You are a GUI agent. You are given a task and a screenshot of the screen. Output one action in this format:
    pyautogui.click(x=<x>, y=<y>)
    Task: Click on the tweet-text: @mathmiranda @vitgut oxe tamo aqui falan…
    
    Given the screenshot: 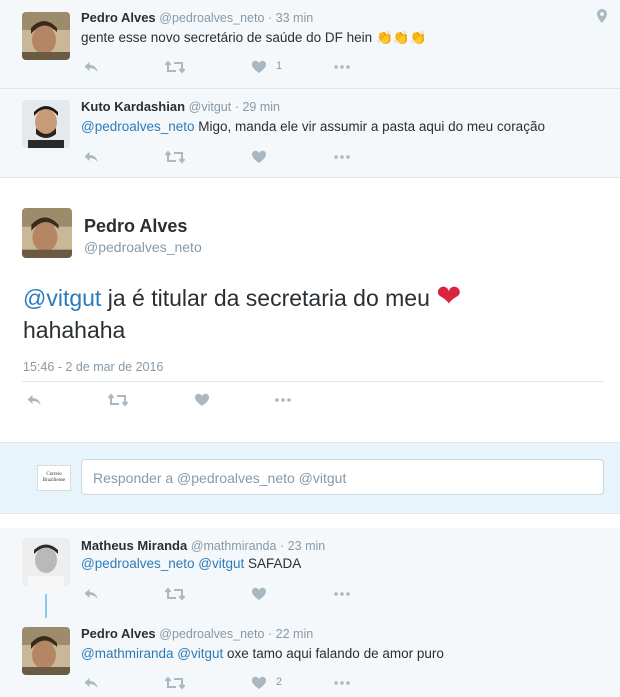 What is the action you would take?
    pyautogui.click(x=262, y=653)
    